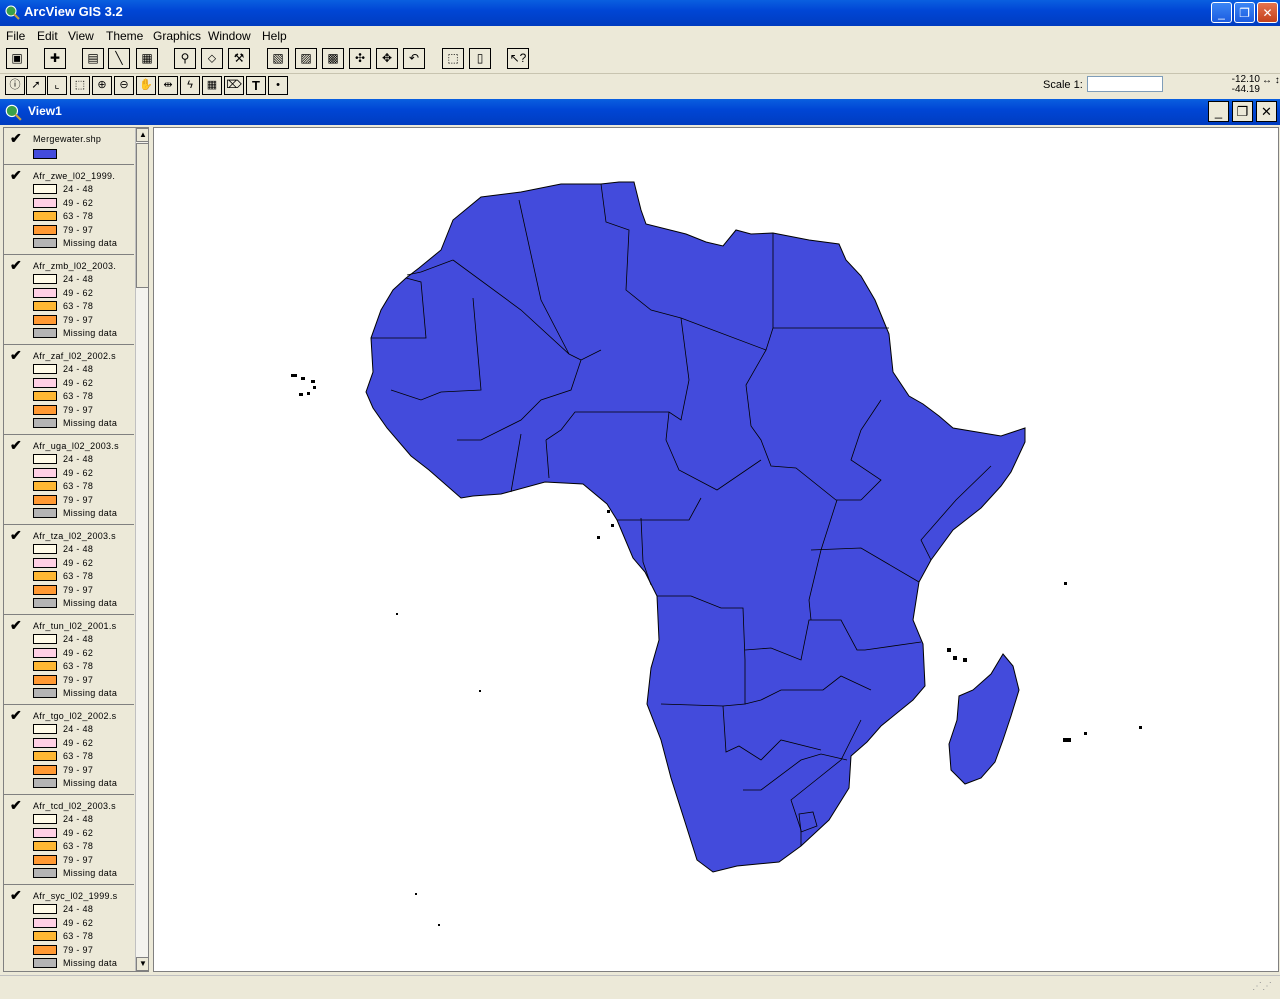 The height and width of the screenshot is (999, 1280). Describe the element at coordinates (333, 58) in the screenshot. I see `zoom-selected-button: ▩` at that location.